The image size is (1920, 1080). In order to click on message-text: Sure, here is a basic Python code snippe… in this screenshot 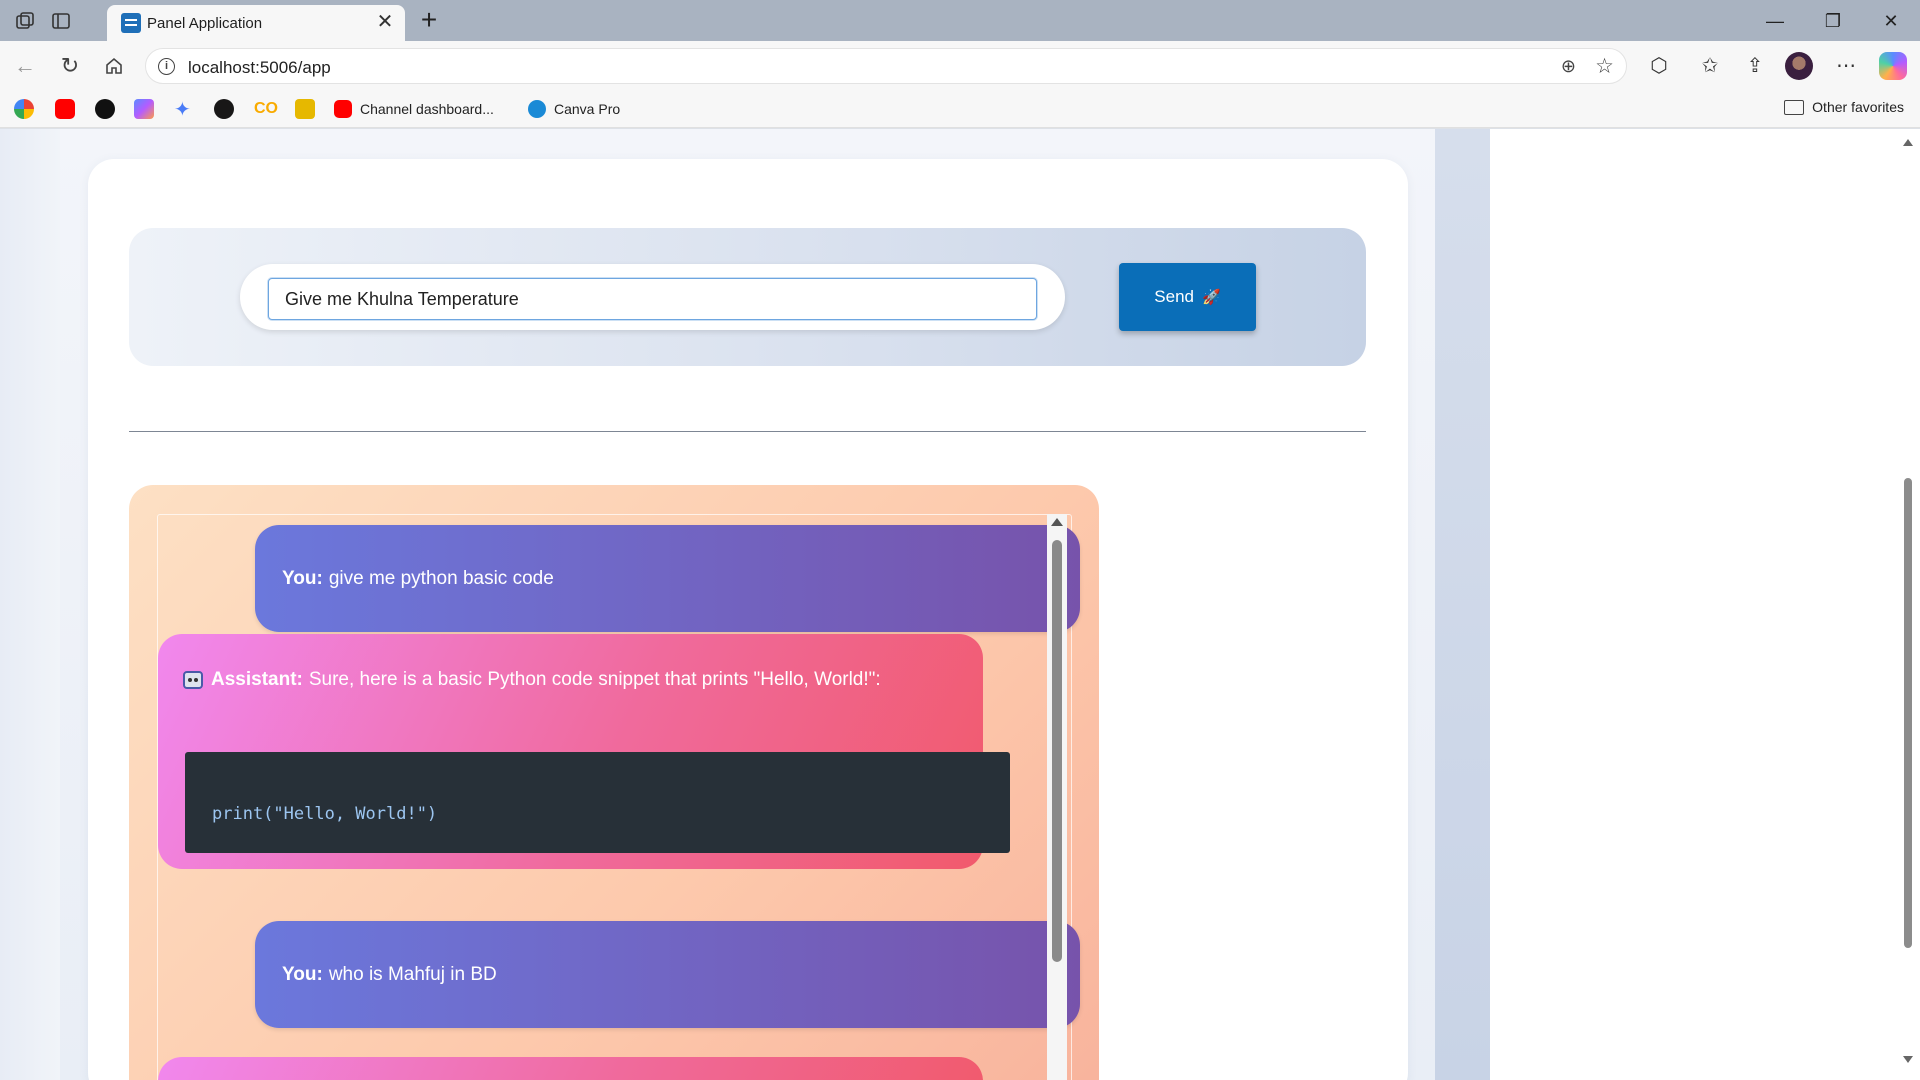, I will do `click(594, 679)`.